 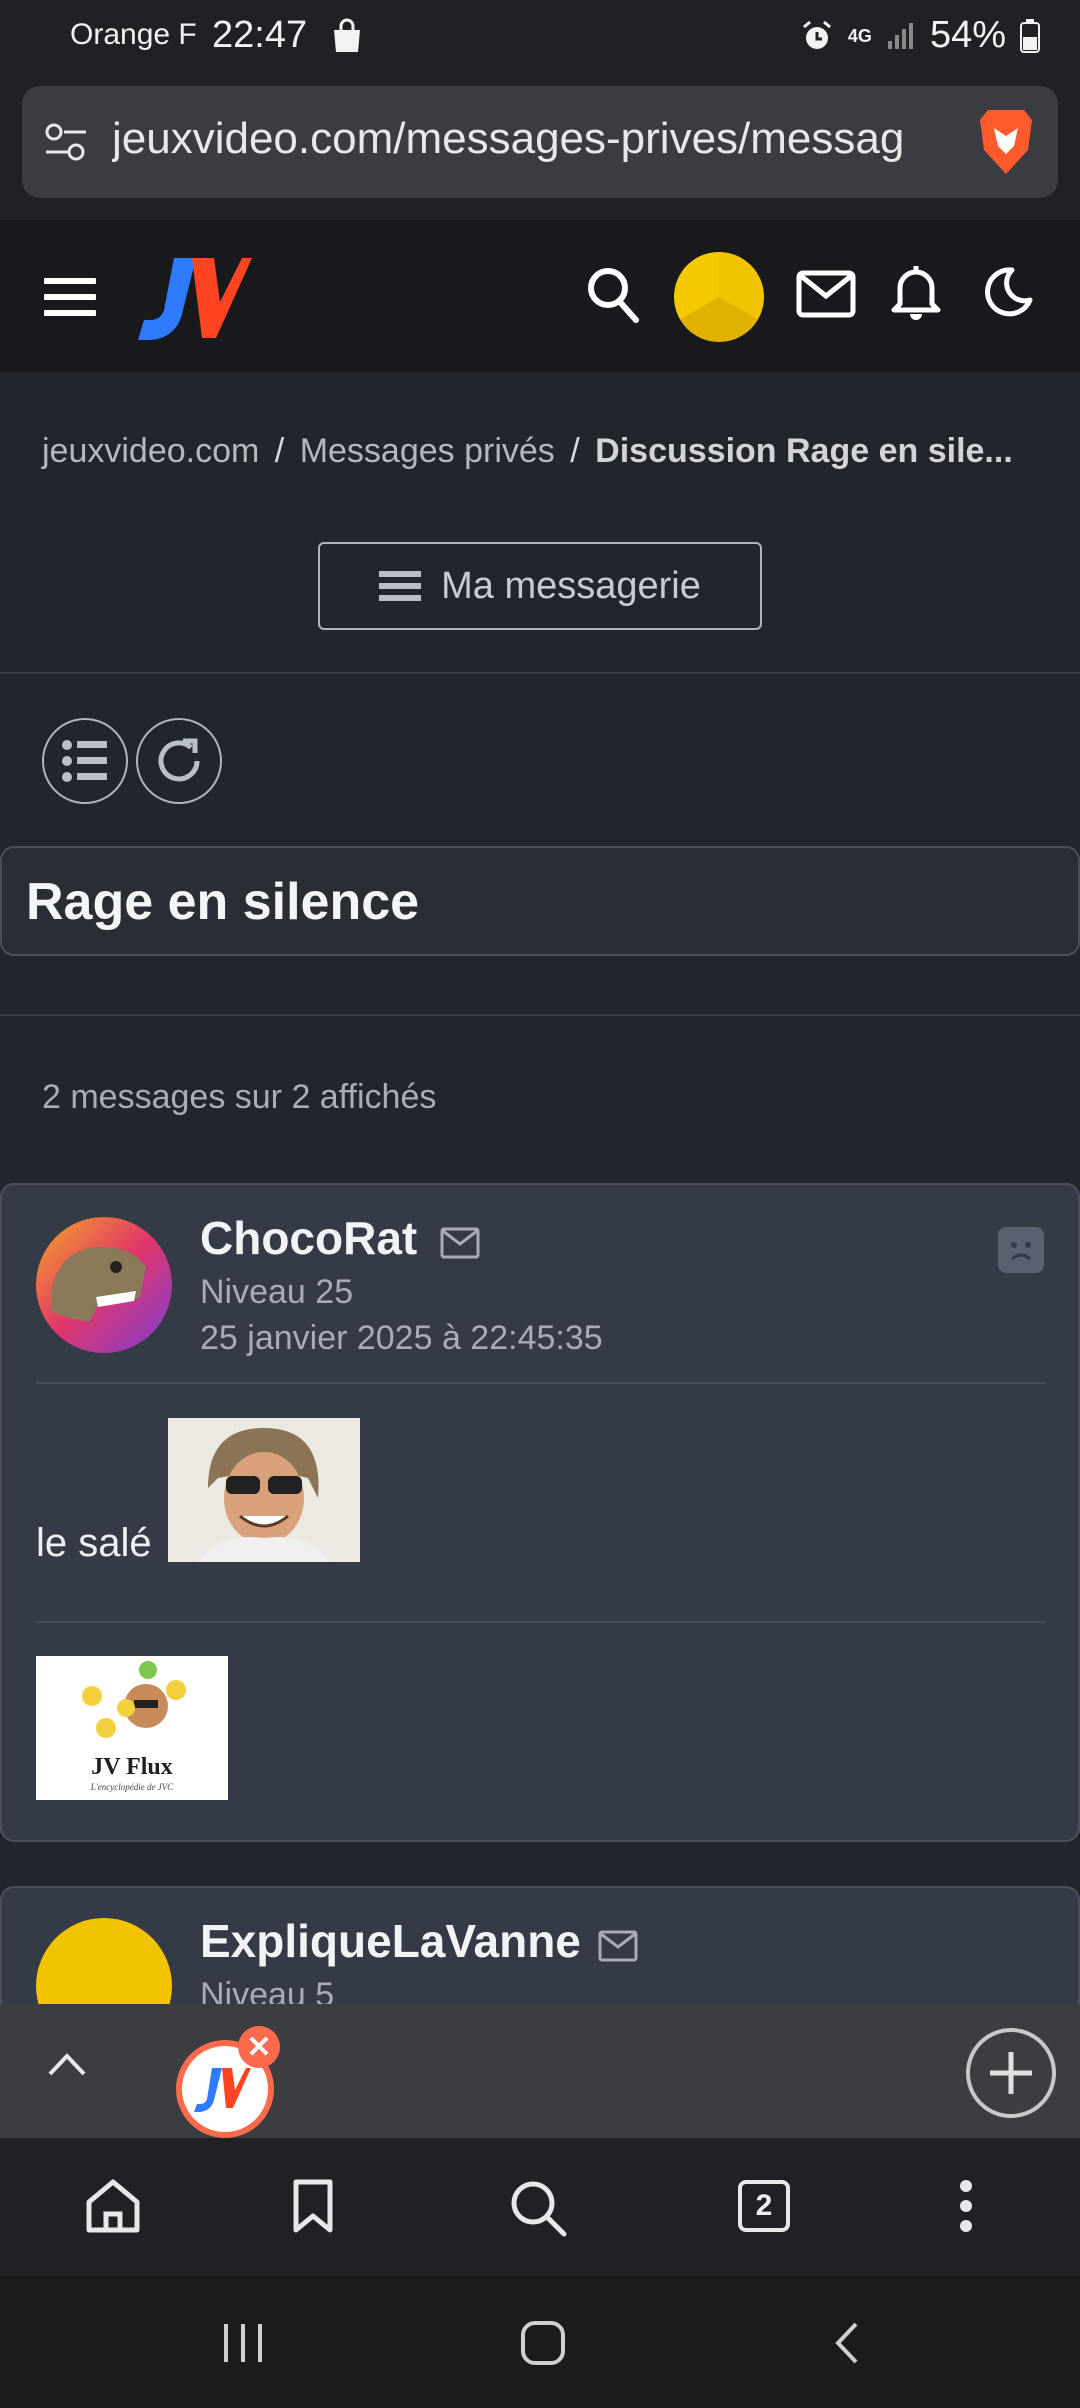 I want to click on report-button, so click(x=1021, y=1250).